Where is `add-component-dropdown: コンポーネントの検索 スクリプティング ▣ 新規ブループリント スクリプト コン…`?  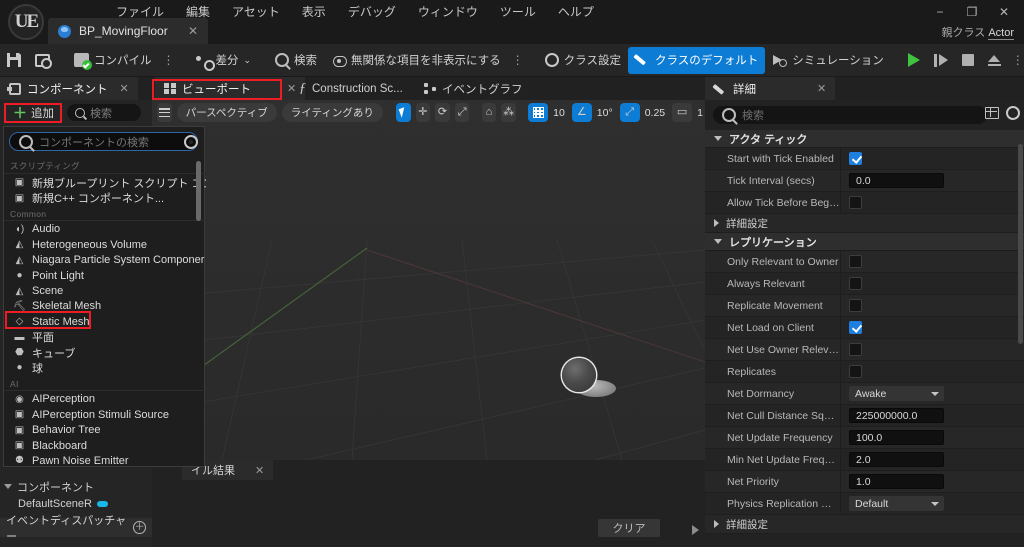 add-component-dropdown: コンポーネントの検索 スクリプティング ▣ 新規ブループリント スクリプト コン… is located at coordinates (104, 296).